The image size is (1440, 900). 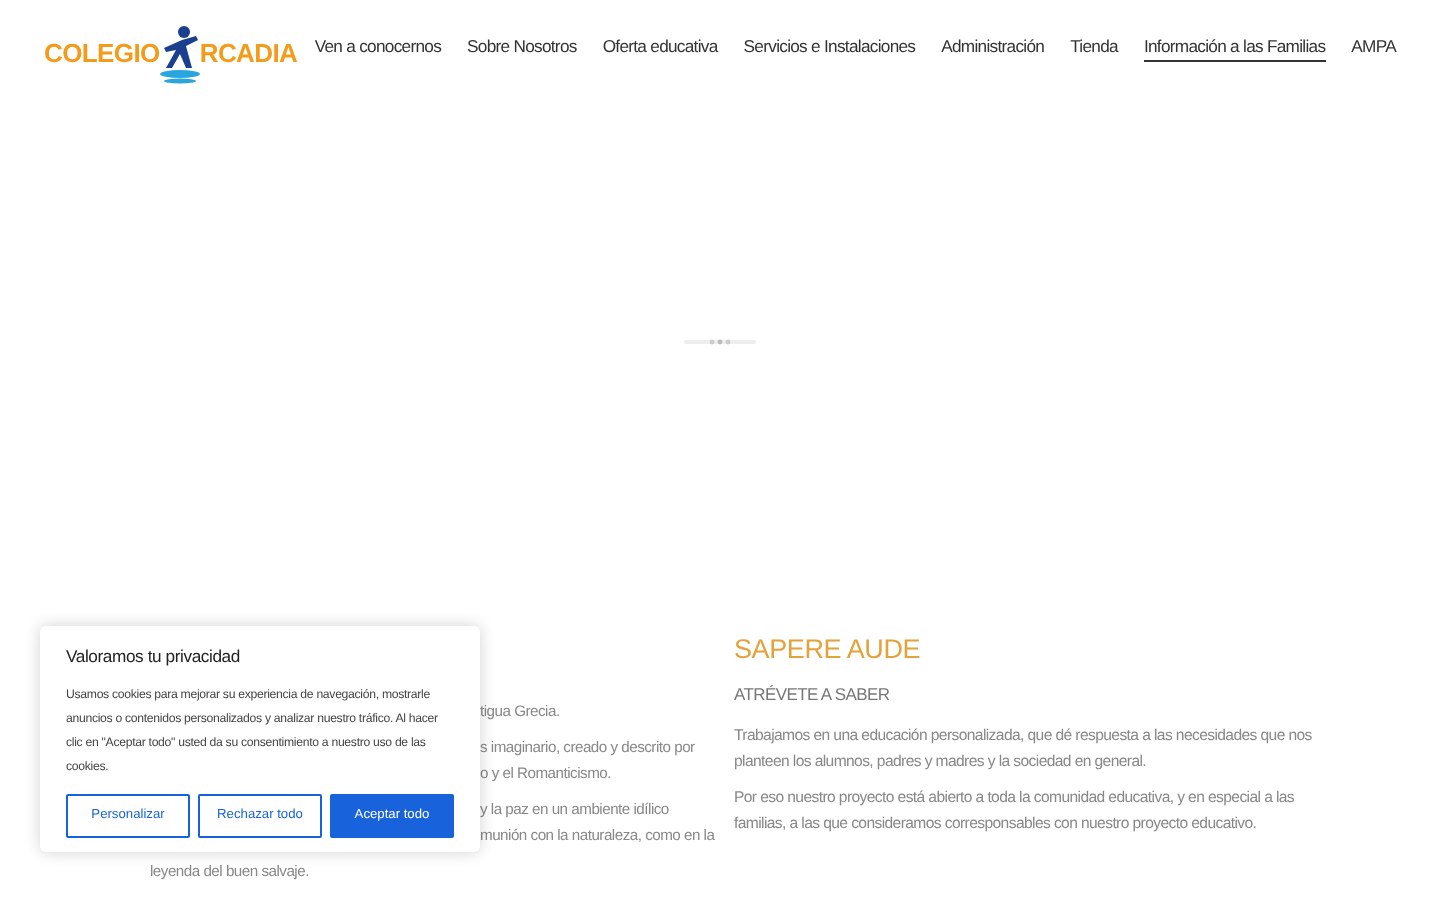 I want to click on section-title: SAPERE AUDE, so click(x=828, y=650).